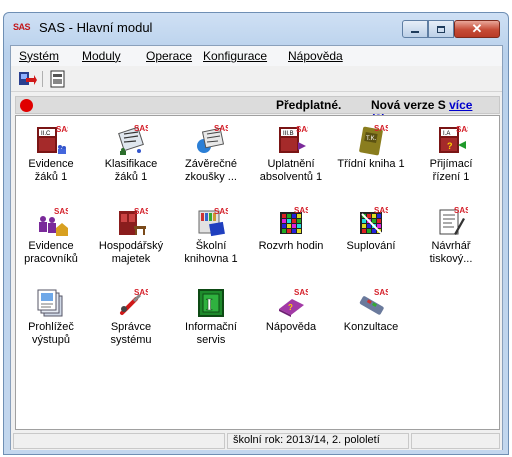 The width and height of the screenshot is (512, 457). I want to click on window-title: SAS - Hlavní modul, so click(96, 27).